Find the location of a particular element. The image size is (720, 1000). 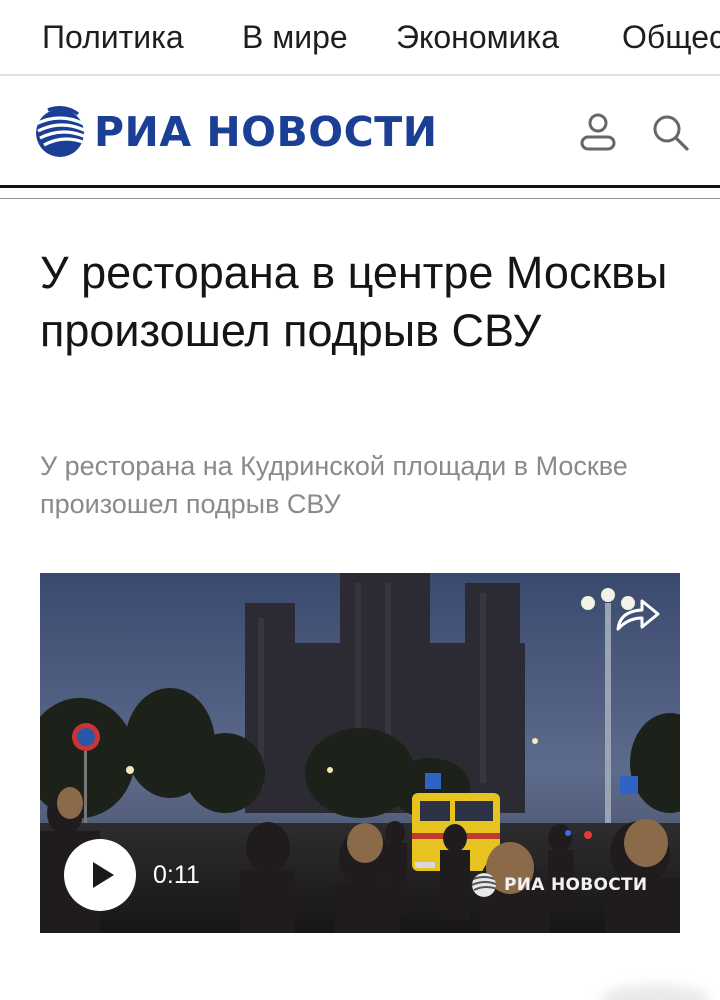

header-rule-thin is located at coordinates (360, 198).